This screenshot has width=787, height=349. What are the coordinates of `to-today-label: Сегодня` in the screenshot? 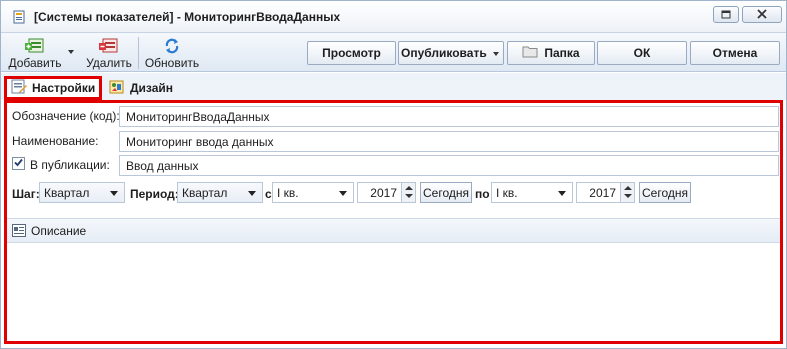 It's located at (665, 192).